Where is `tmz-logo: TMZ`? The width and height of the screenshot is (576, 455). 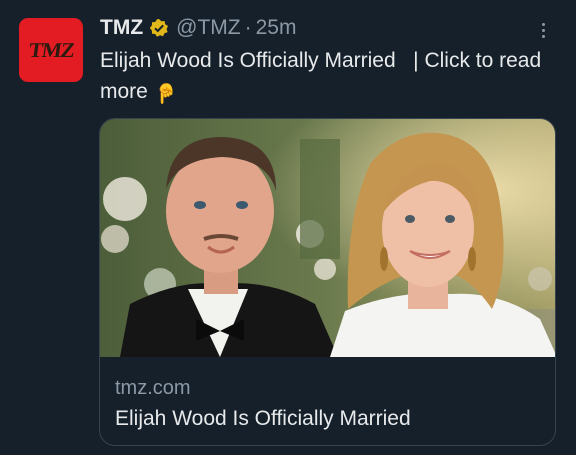 tmz-logo: TMZ is located at coordinates (51, 49).